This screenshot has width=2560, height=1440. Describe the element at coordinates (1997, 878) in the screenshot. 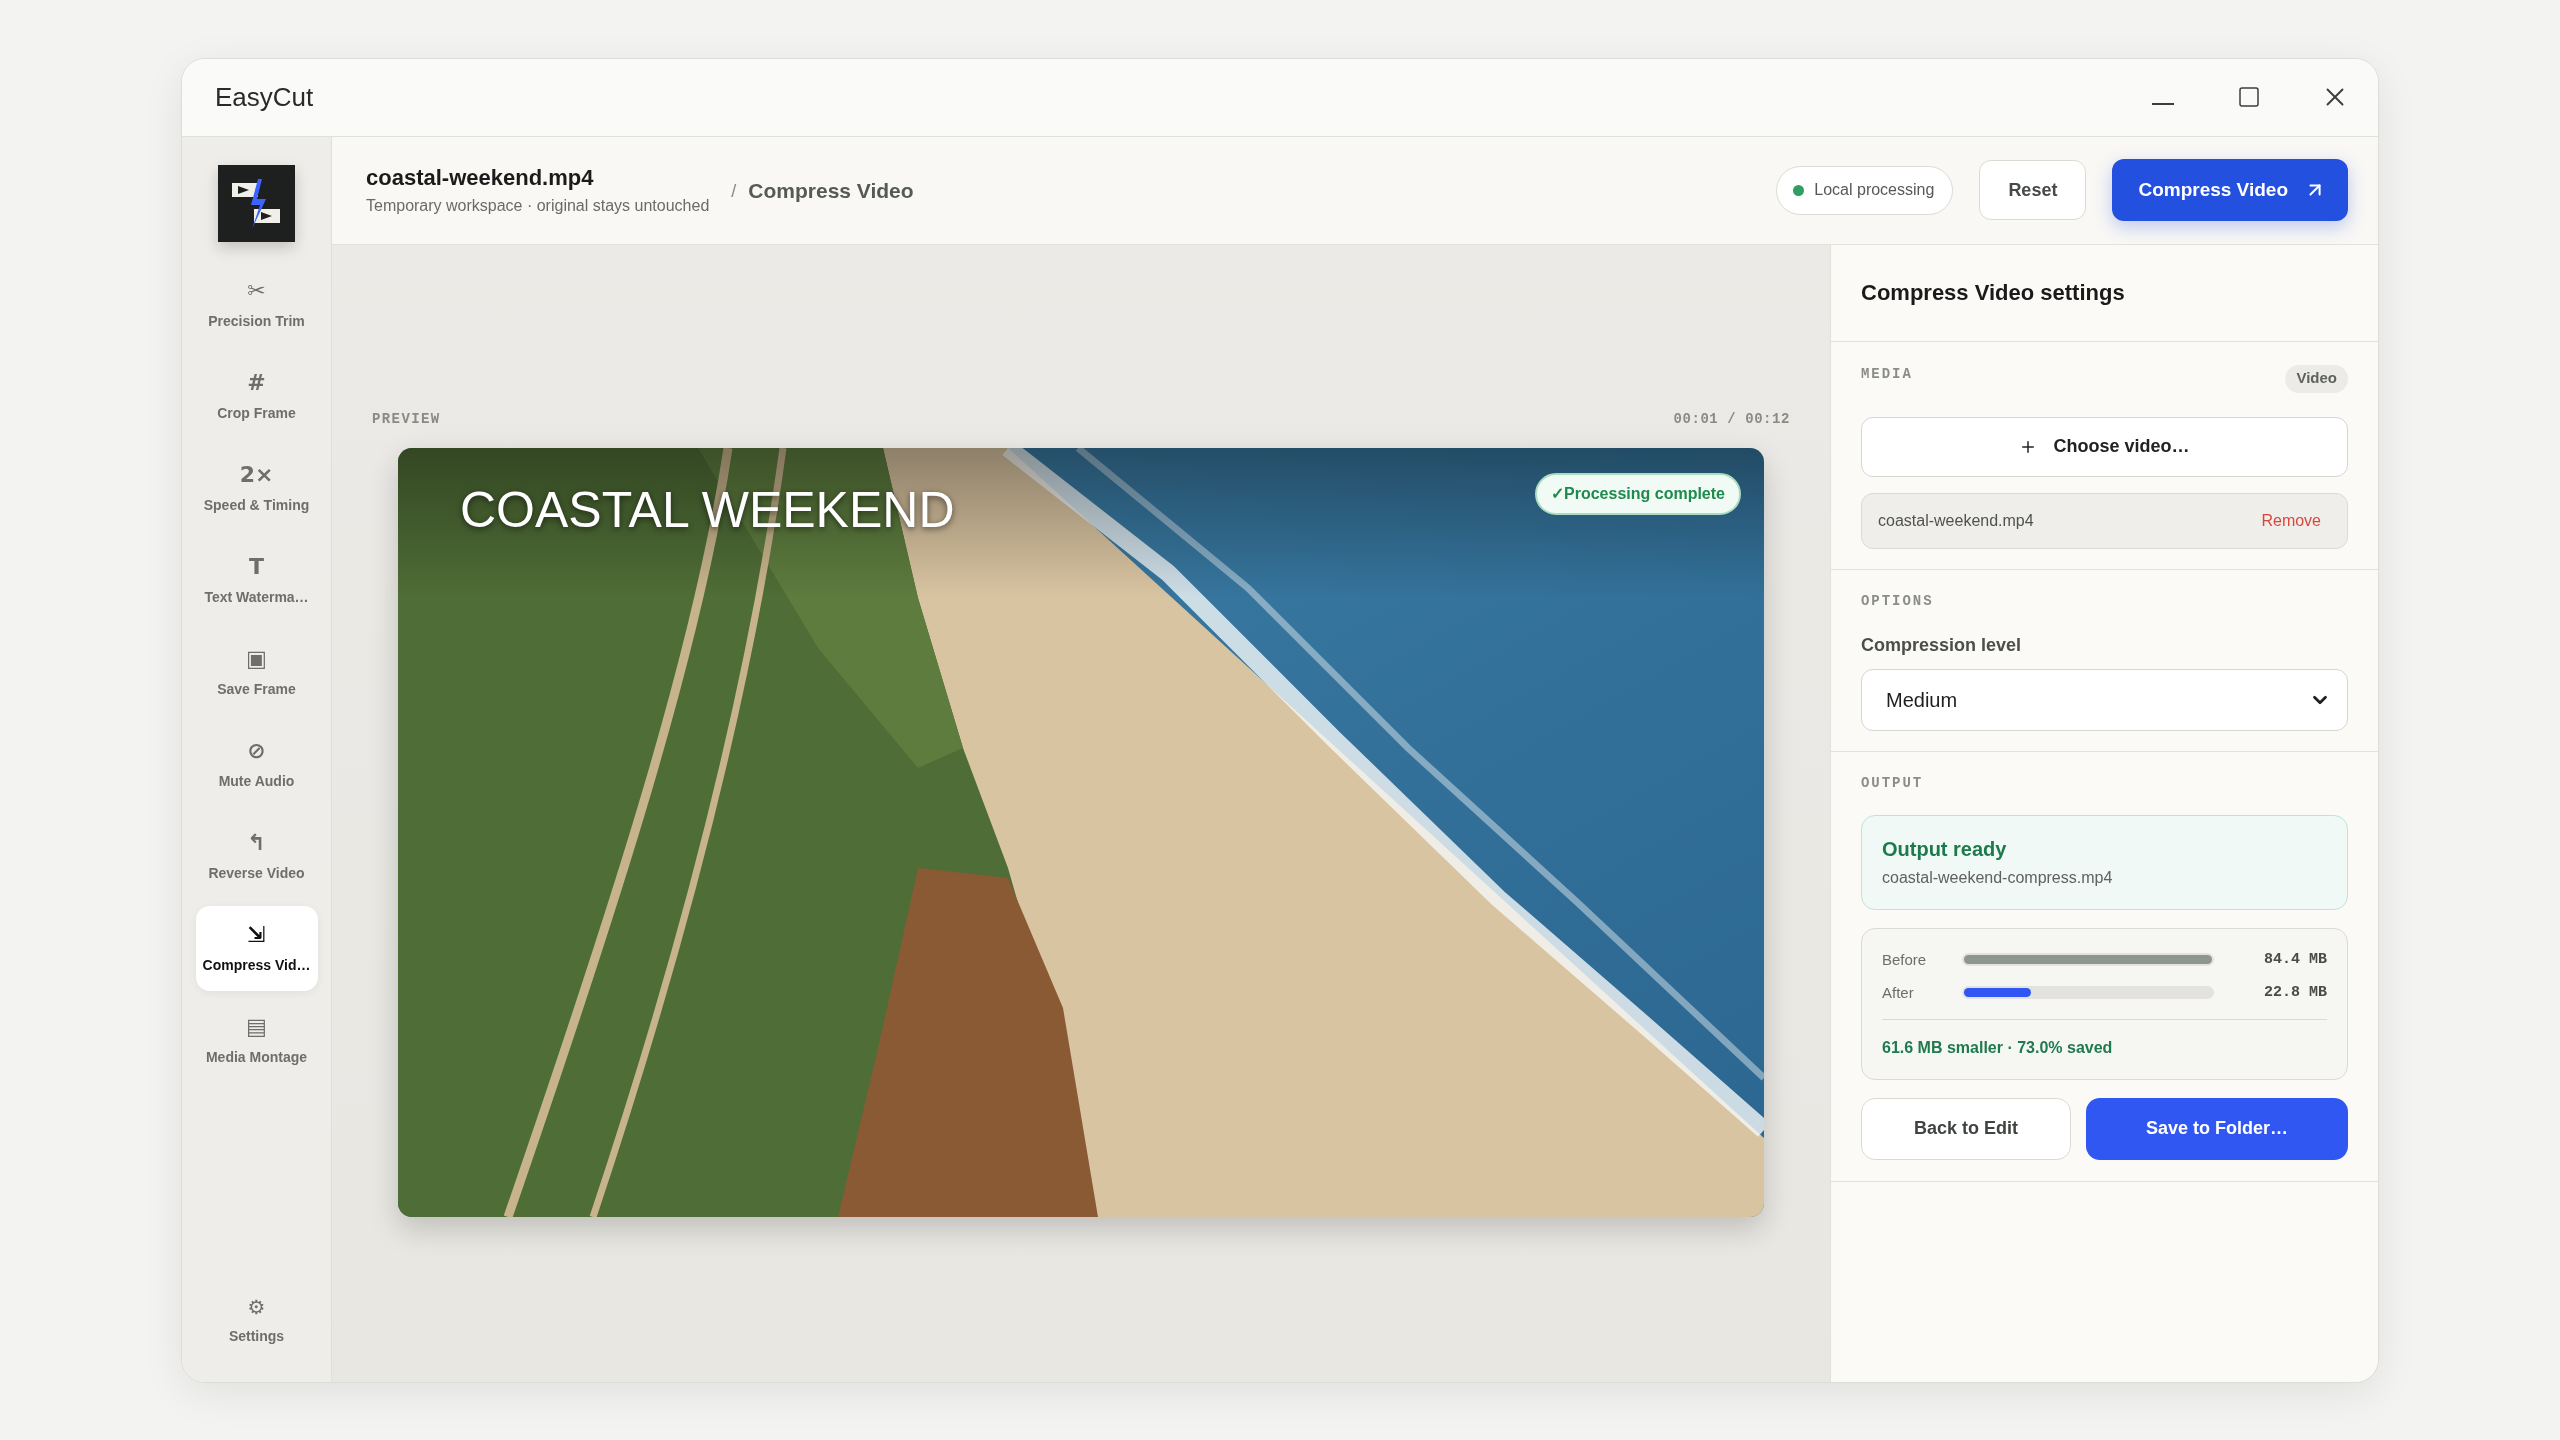

I see `output-file-name: coastal-weekend-compress.mp4` at that location.